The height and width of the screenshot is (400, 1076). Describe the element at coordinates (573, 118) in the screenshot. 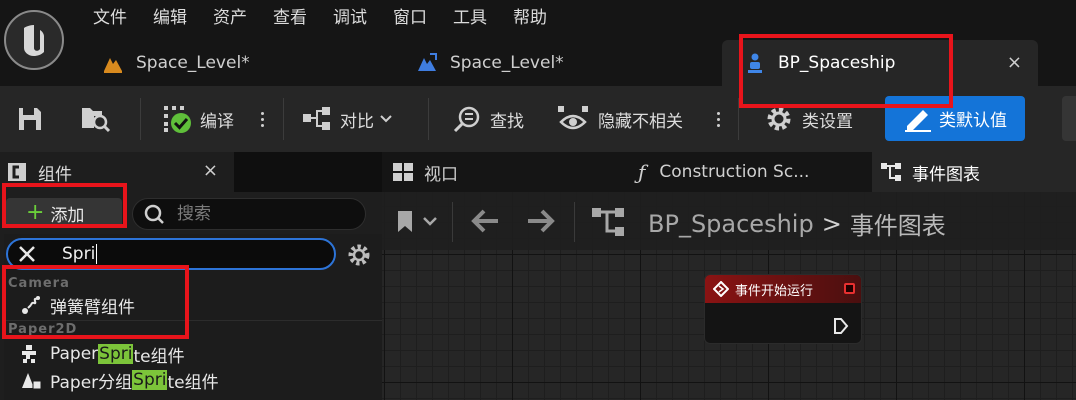

I see `hide-unrelated-icon` at that location.